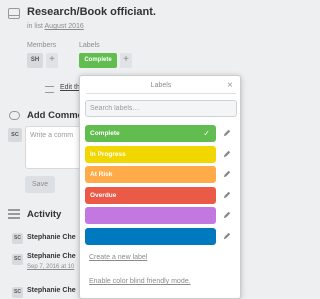 This screenshot has height=299, width=320. Describe the element at coordinates (55, 115) in the screenshot. I see `add-comment-heading: Add Comme` at that location.